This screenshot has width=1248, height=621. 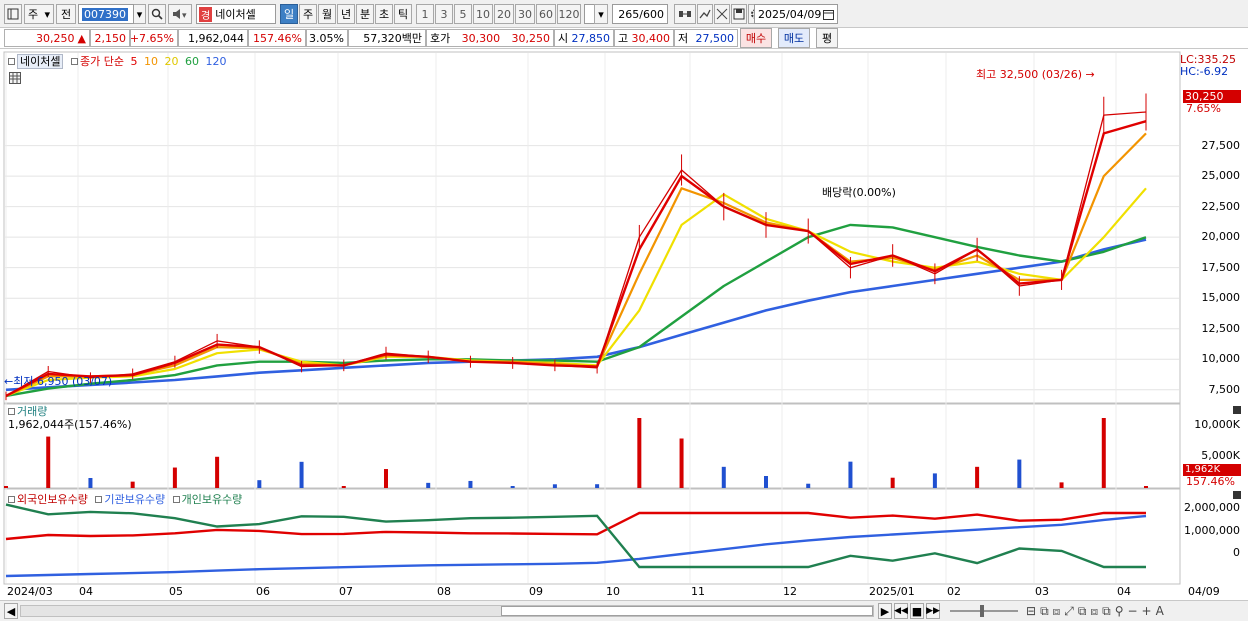 I want to click on stop-button: ■, so click(x=917, y=611).